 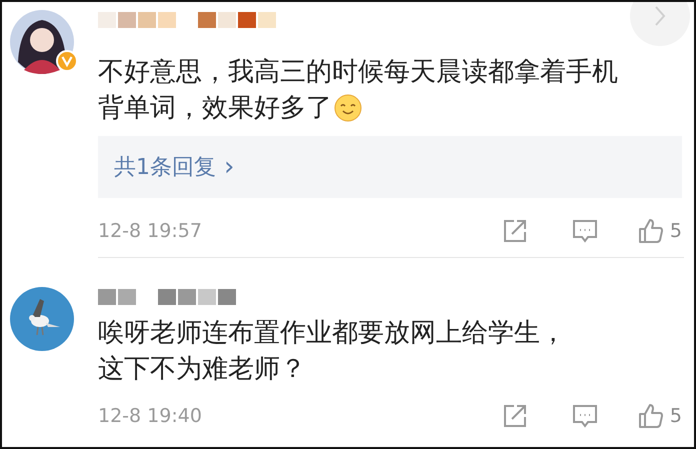 What do you see at coordinates (165, 168) in the screenshot?
I see `replies-count: 共1条回复` at bounding box center [165, 168].